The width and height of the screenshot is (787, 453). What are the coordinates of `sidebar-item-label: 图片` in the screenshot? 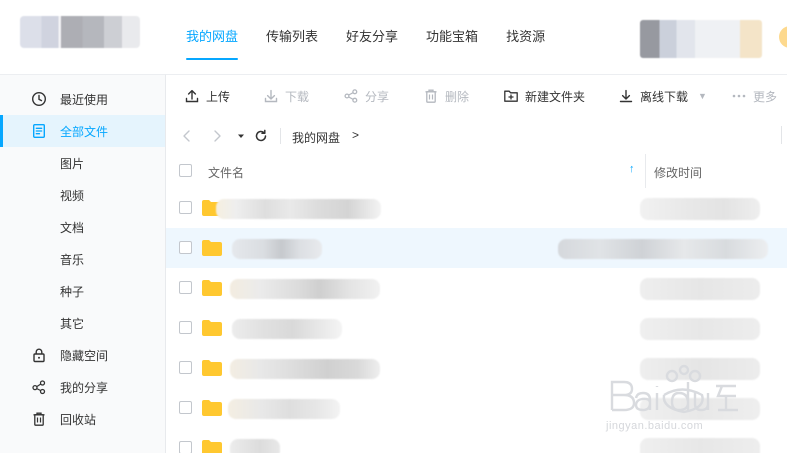 It's located at (72, 163).